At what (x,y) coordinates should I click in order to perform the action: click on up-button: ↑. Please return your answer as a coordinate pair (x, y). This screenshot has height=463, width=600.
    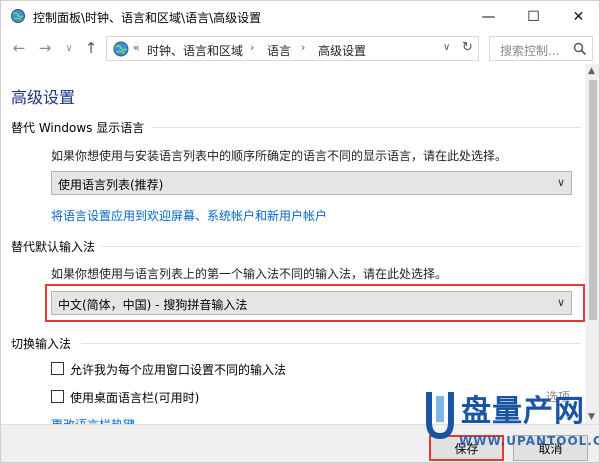
    Looking at the image, I should click on (91, 48).